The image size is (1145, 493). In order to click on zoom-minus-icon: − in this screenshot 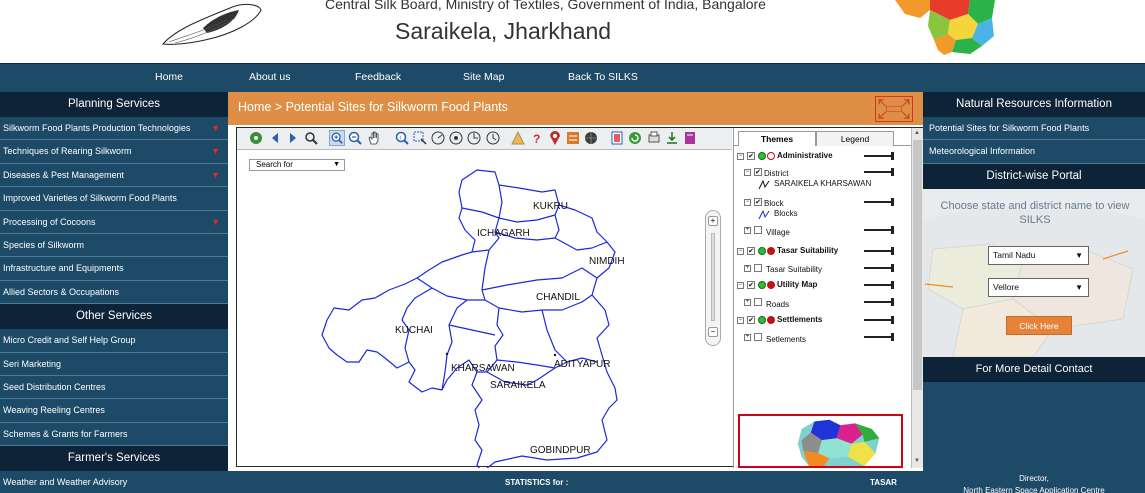, I will do `click(713, 332)`.